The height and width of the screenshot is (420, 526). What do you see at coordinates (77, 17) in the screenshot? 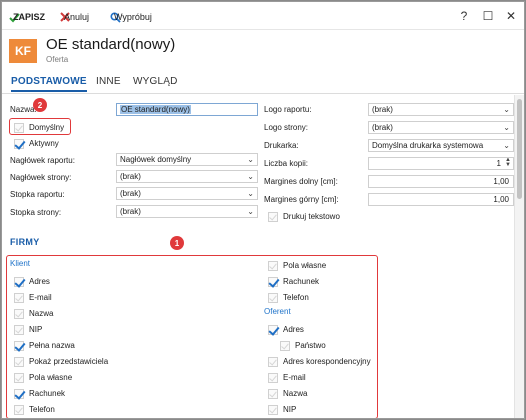
I see `cancel-label: Anuluj` at bounding box center [77, 17].